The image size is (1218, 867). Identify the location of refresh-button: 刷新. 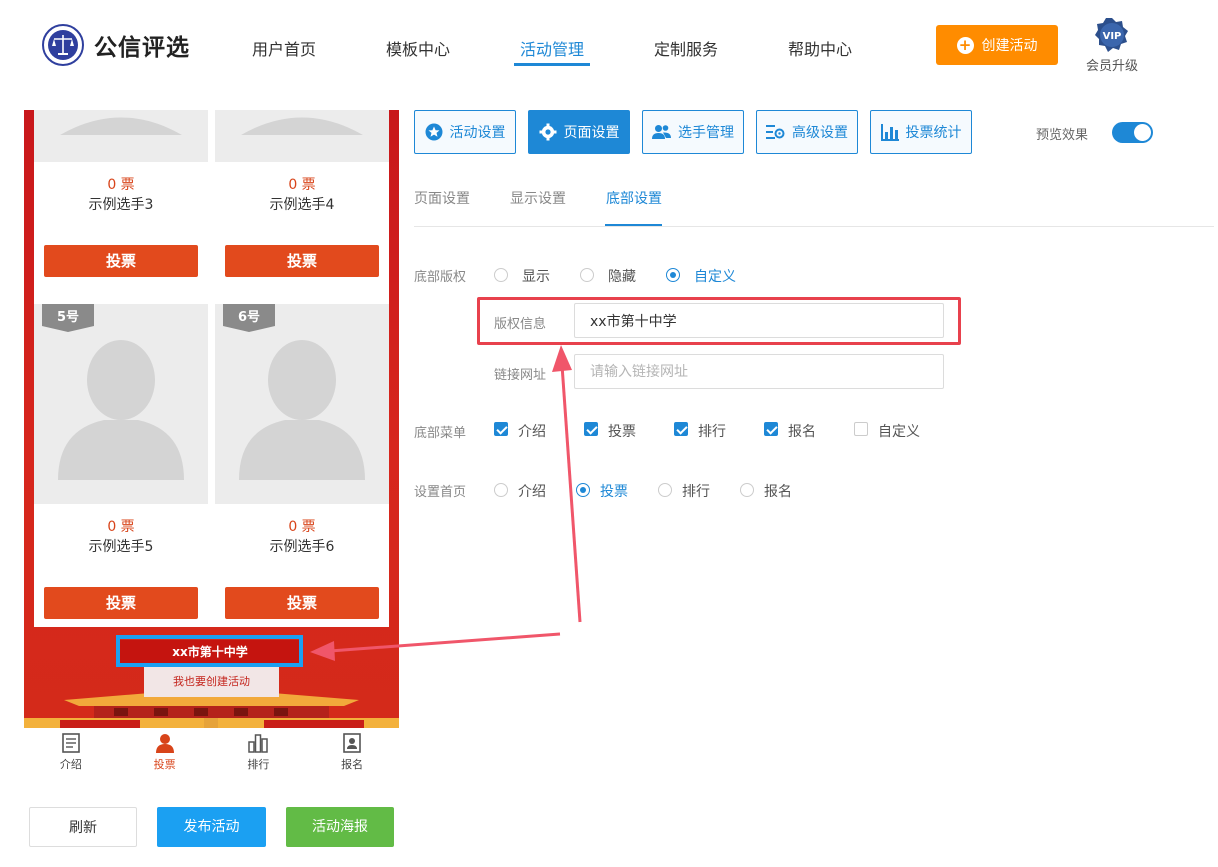
(83, 827).